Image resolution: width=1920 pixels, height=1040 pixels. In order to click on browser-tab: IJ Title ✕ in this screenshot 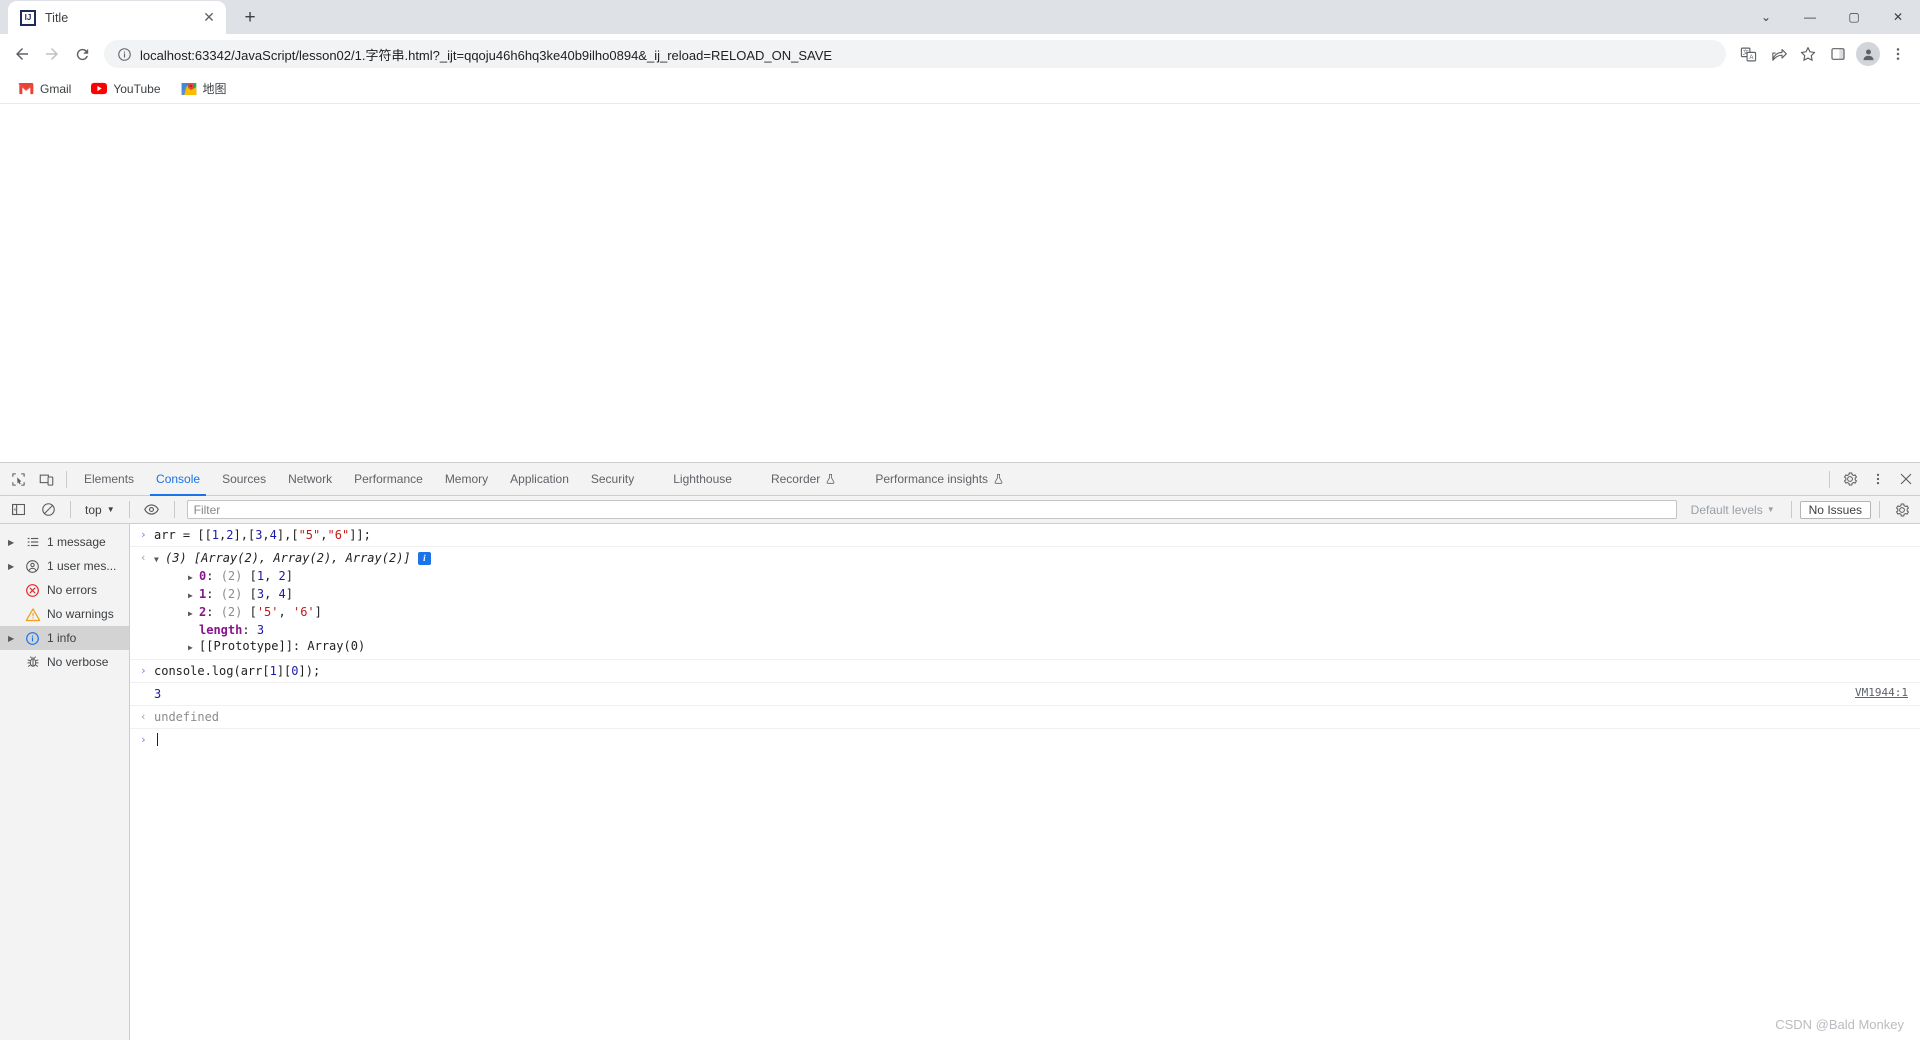, I will do `click(117, 17)`.